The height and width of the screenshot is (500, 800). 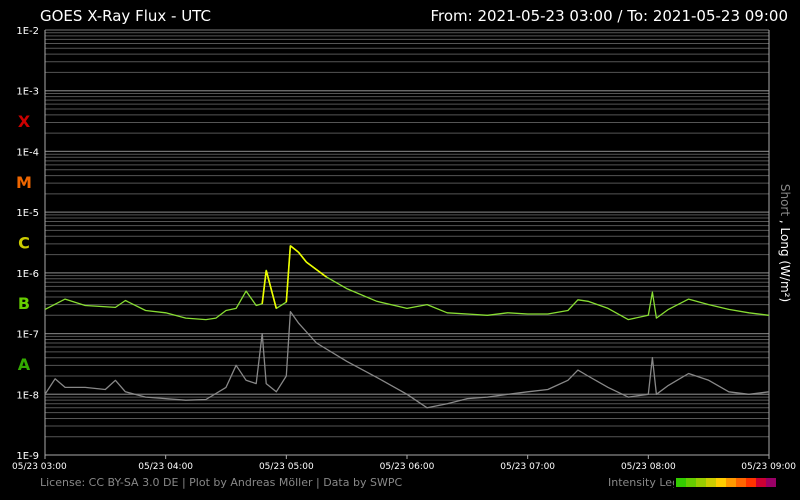 What do you see at coordinates (24, 364) in the screenshot?
I see `flare-class-a: A` at bounding box center [24, 364].